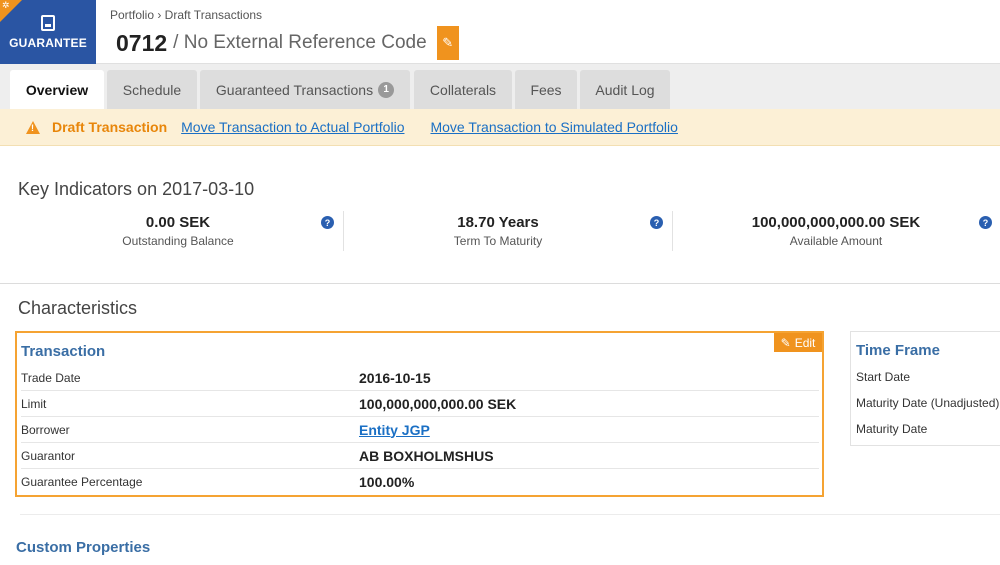 This screenshot has height=565, width=1000. Describe the element at coordinates (420, 404) in the screenshot. I see `field-limit: Limit 100,000,000,000.00 SEK` at that location.